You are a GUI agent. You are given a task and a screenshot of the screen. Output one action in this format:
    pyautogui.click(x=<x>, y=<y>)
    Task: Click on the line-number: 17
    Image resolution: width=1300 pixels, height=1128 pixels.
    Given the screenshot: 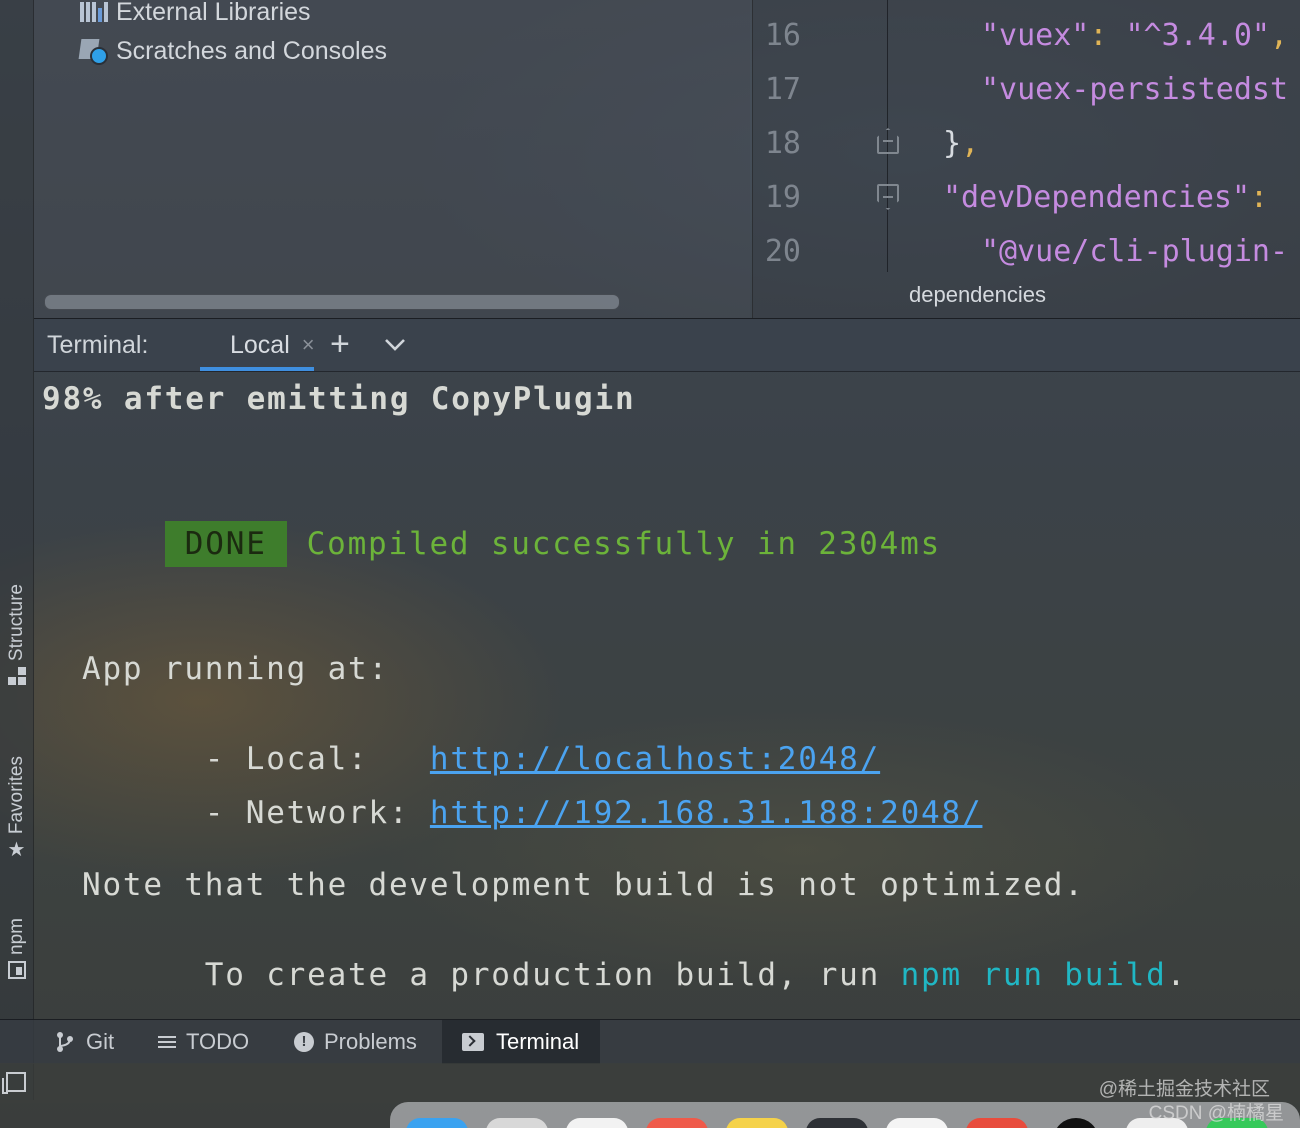 What is the action you would take?
    pyautogui.click(x=782, y=89)
    